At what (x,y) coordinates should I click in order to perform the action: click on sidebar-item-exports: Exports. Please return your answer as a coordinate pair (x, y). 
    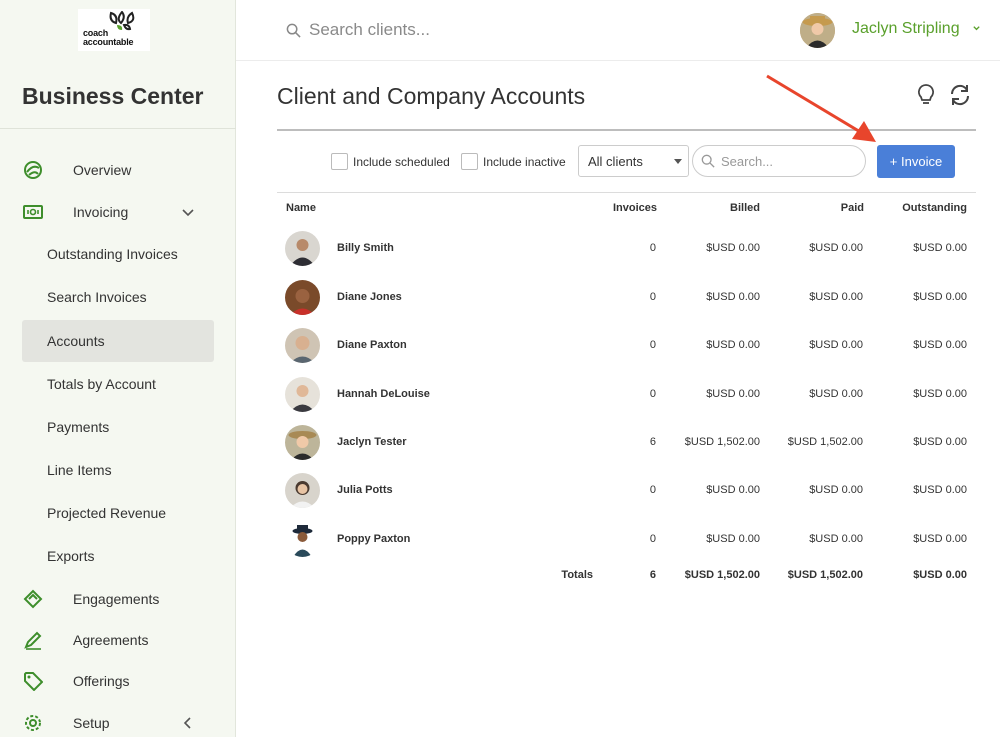
    Looking at the image, I should click on (118, 556).